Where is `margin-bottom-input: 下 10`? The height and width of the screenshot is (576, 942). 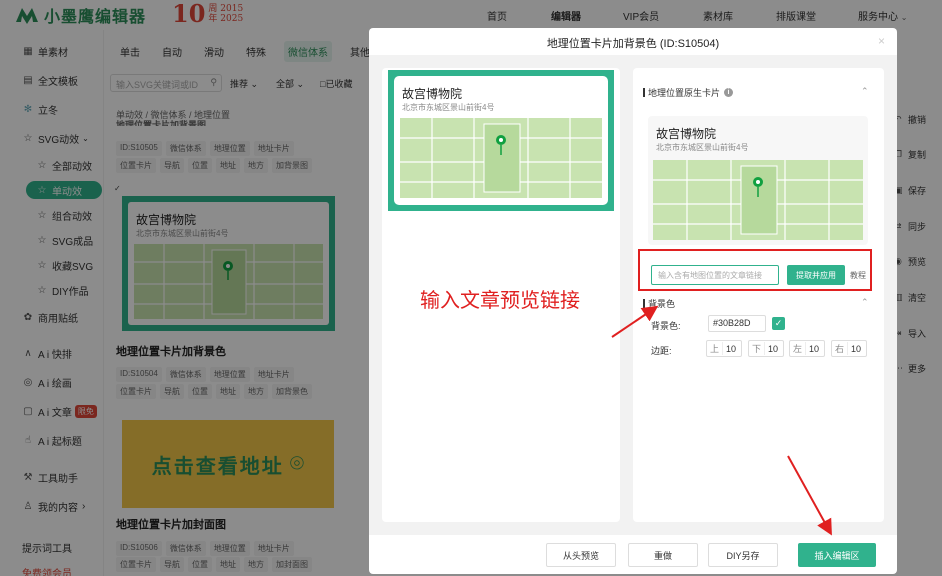
margin-bottom-input: 下 10 is located at coordinates (766, 348).